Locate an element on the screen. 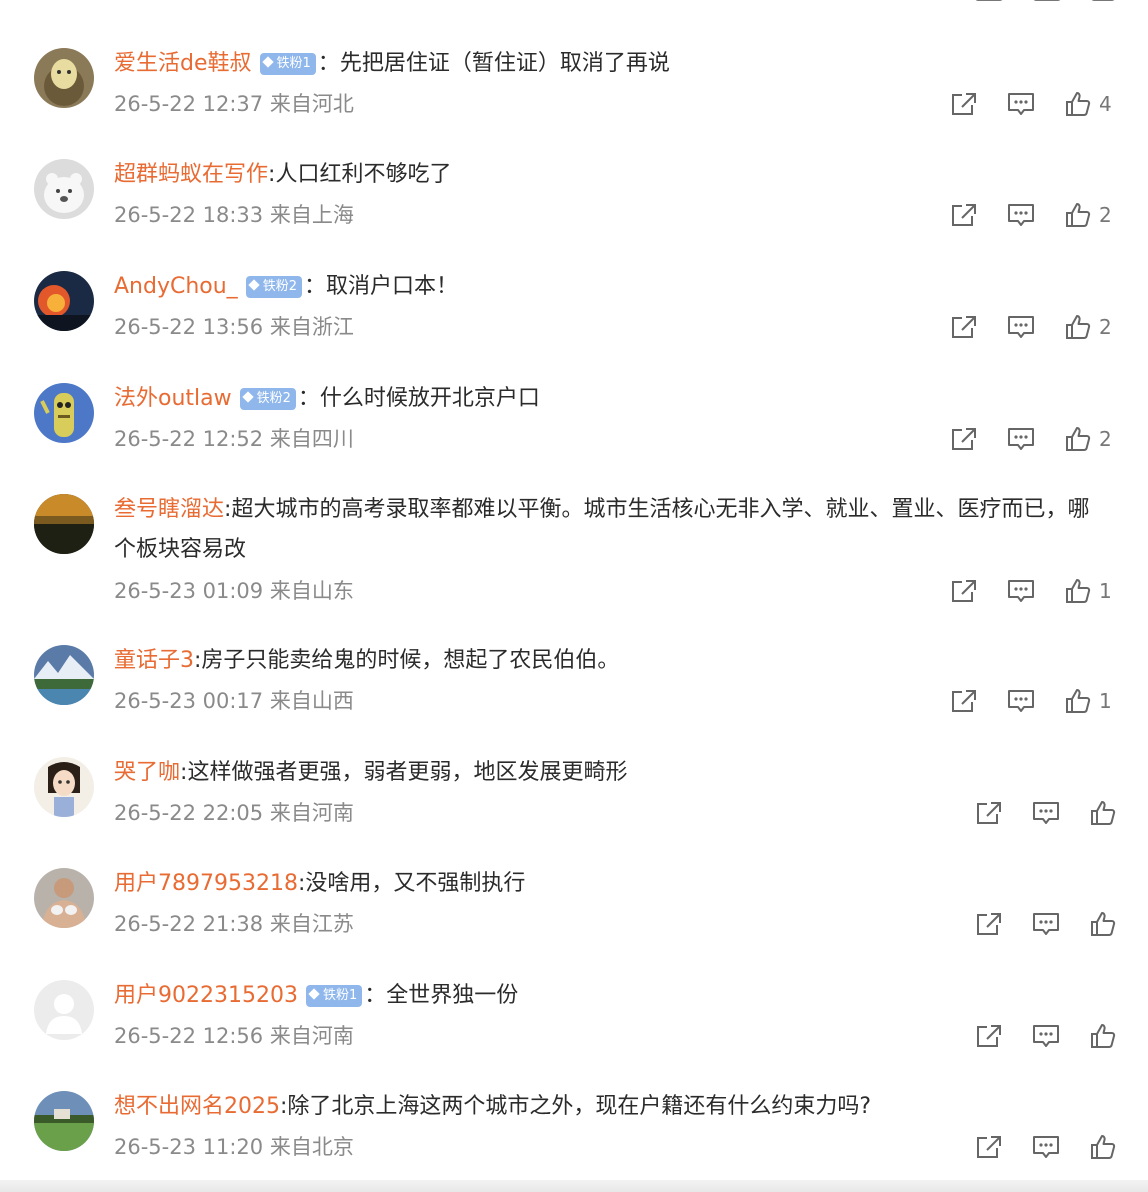  green-field-avatar is located at coordinates (64, 1121).